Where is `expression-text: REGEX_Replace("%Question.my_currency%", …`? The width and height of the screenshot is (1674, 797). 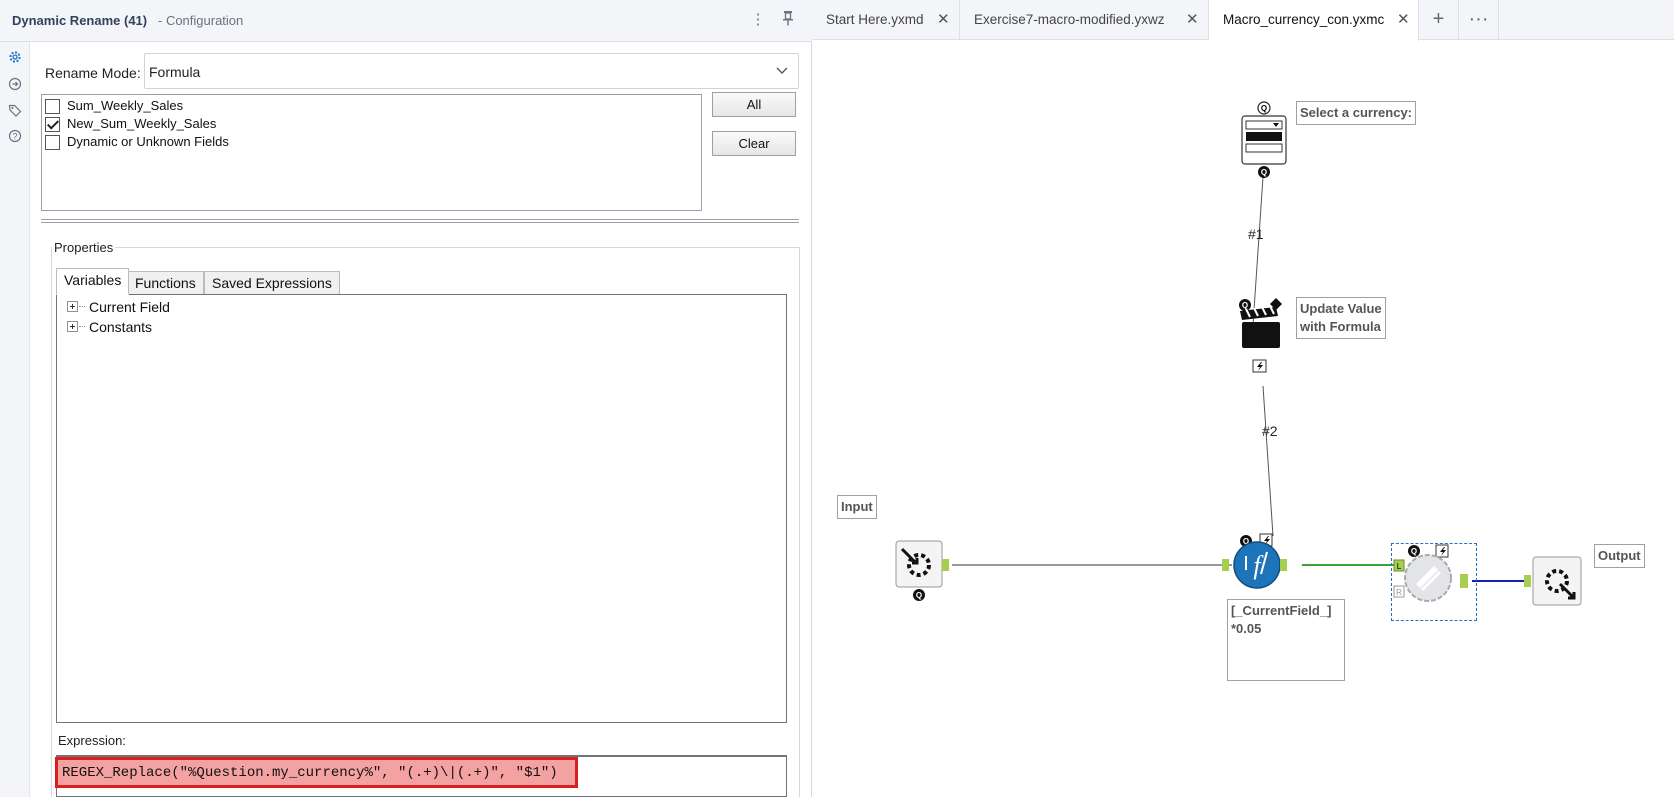
expression-text: REGEX_Replace("%Question.my_currency%", … is located at coordinates (310, 773).